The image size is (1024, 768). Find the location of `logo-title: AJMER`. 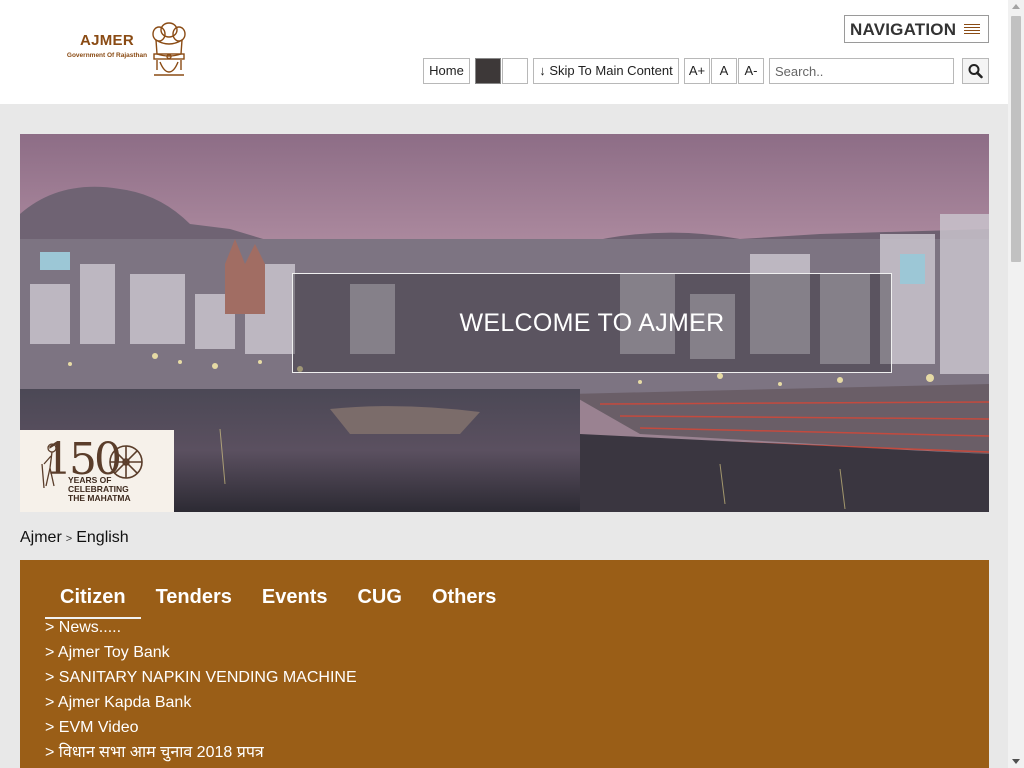

logo-title: AJMER is located at coordinates (106, 40).